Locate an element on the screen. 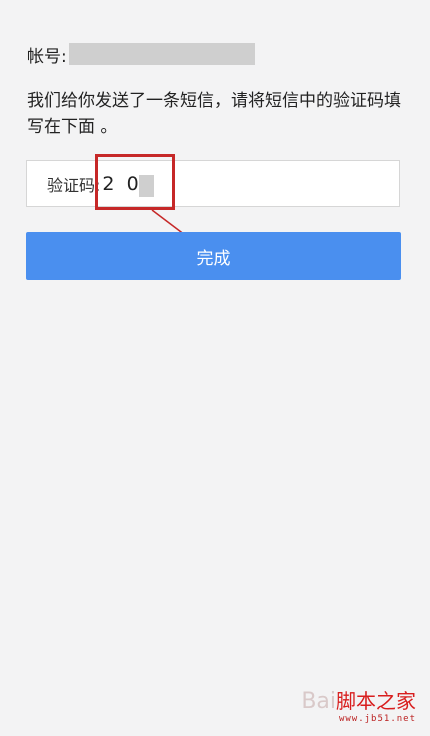  watermark-brand: 脚本之家 is located at coordinates (376, 701).